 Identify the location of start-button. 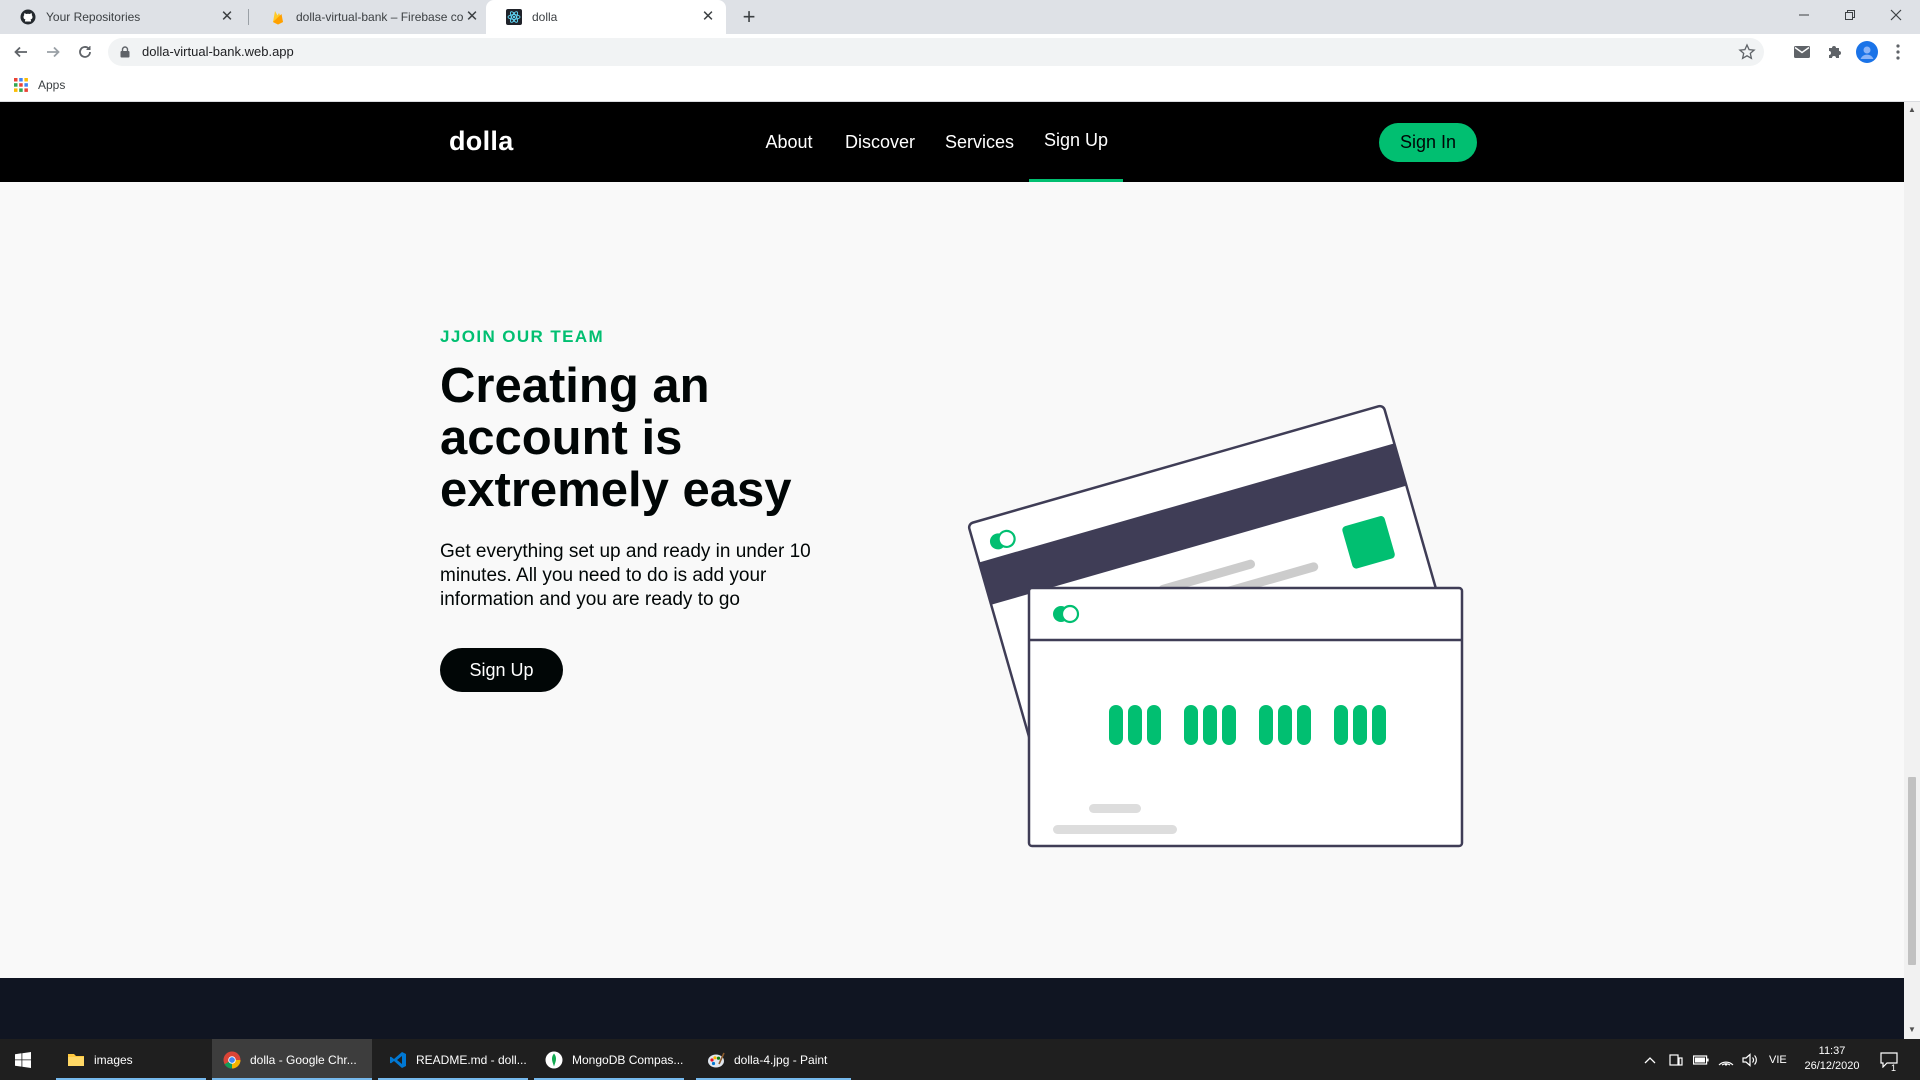
(23, 1059).